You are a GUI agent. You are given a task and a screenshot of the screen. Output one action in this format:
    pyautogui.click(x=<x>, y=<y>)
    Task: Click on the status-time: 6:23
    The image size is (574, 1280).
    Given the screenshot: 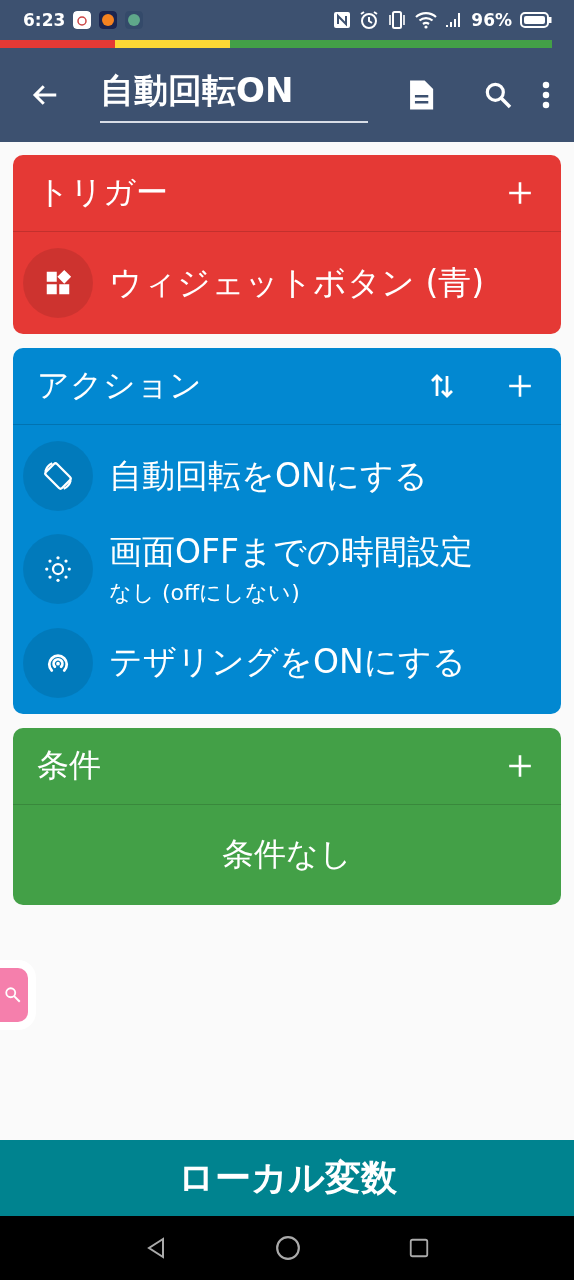 What is the action you would take?
    pyautogui.click(x=44, y=20)
    